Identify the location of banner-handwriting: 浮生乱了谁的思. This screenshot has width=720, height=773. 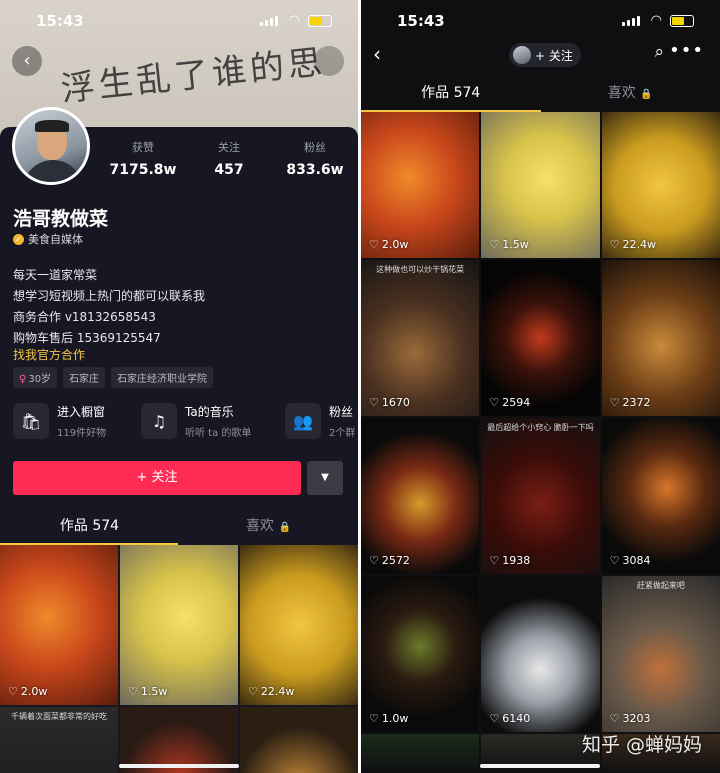
(193, 76).